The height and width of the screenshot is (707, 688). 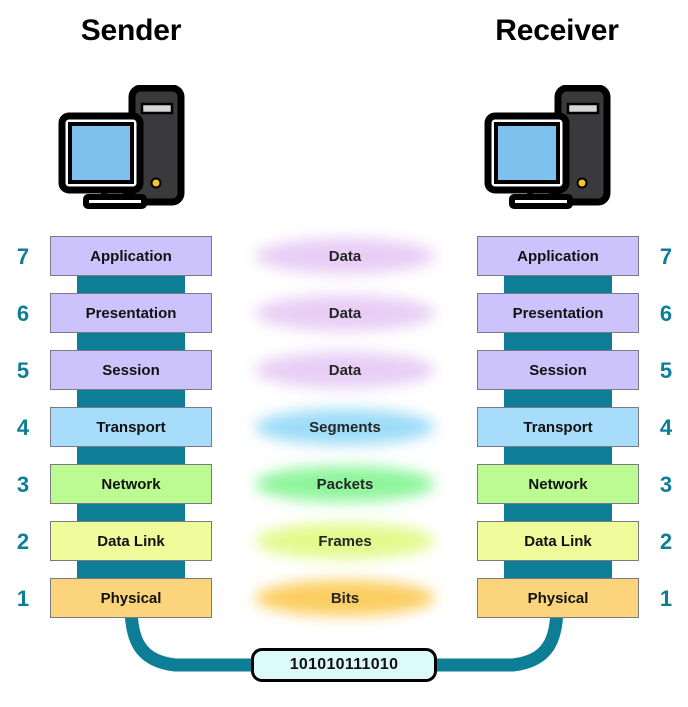 What do you see at coordinates (557, 30) in the screenshot?
I see `receiver-title: Receiver` at bounding box center [557, 30].